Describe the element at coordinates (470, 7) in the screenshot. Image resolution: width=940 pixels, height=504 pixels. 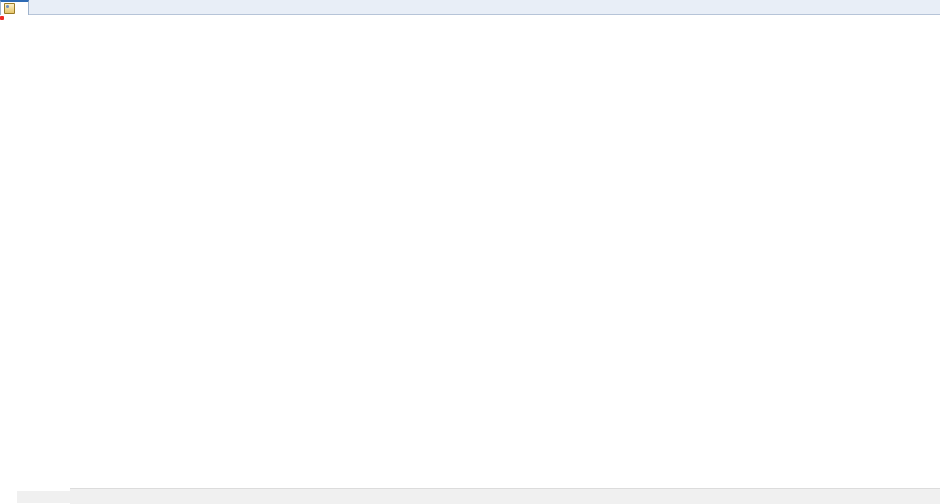
I see `editor-tab-bar` at that location.